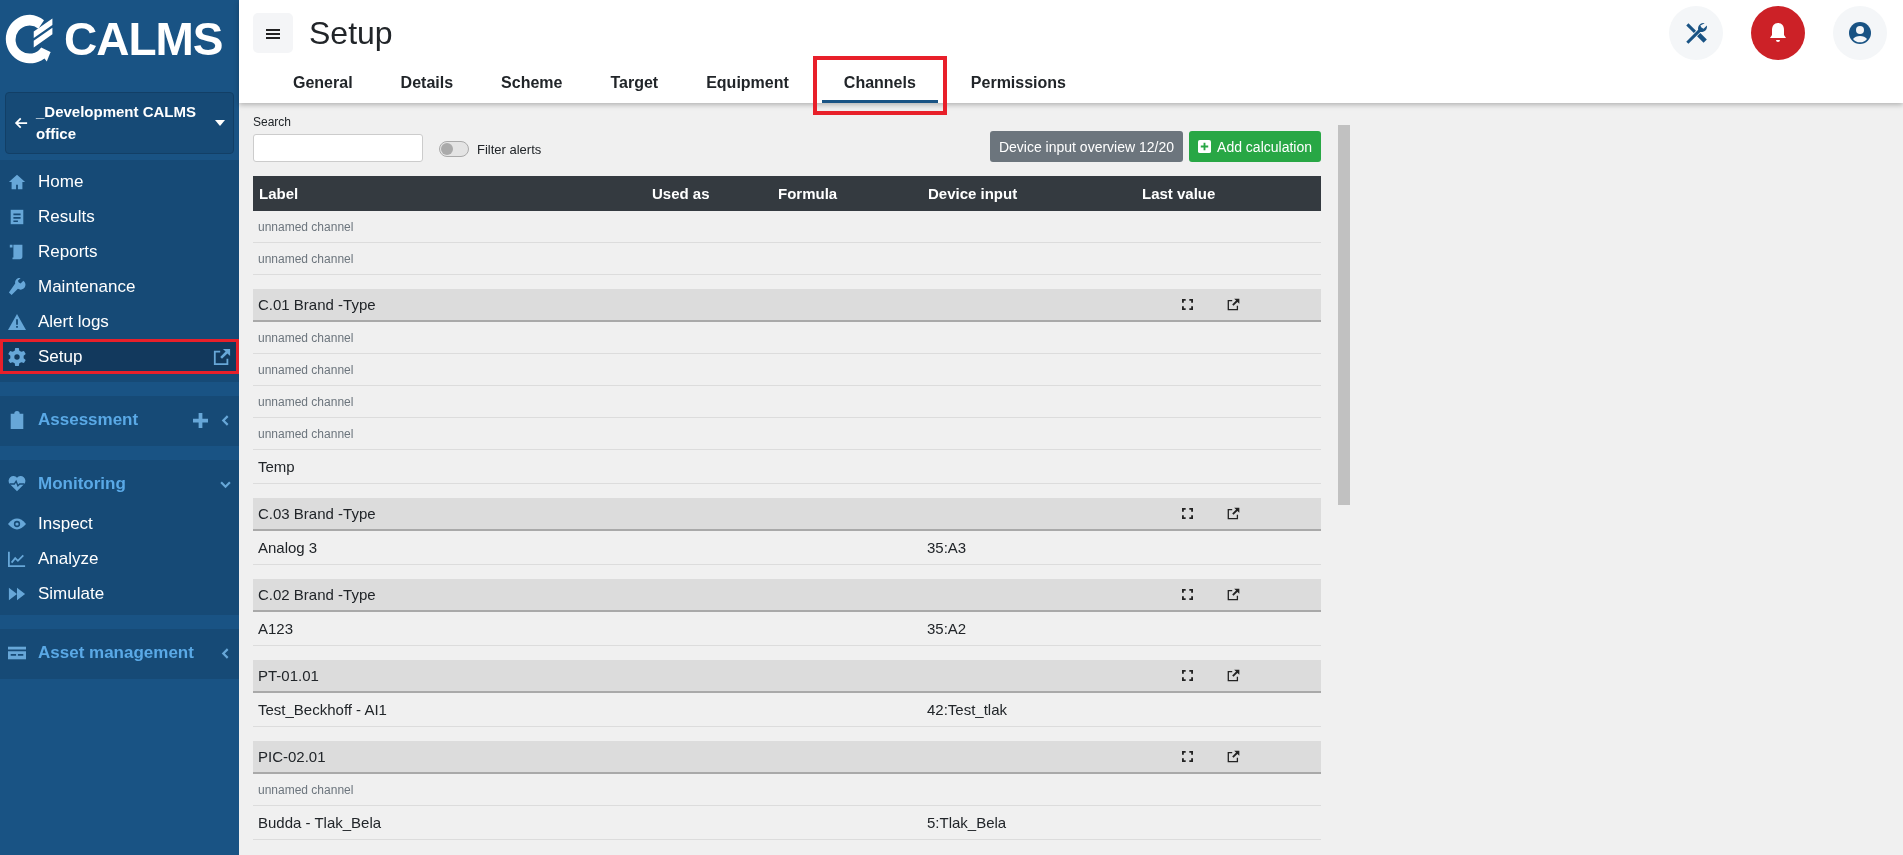 This screenshot has width=1903, height=855. I want to click on tab: Equipment, so click(747, 81).